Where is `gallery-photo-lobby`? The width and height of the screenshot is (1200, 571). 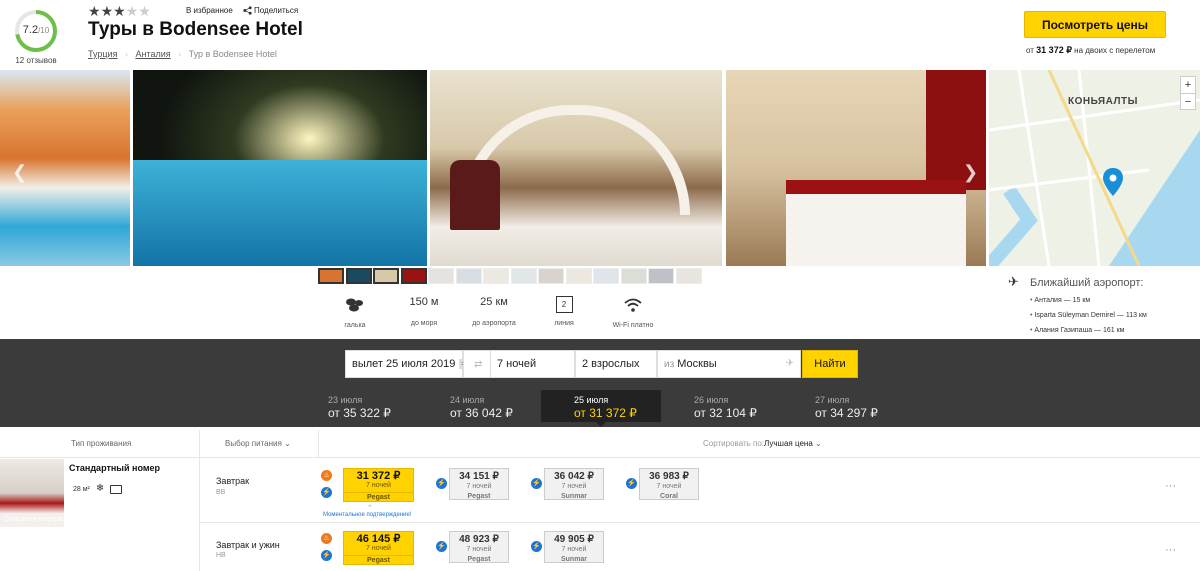 gallery-photo-lobby is located at coordinates (576, 168).